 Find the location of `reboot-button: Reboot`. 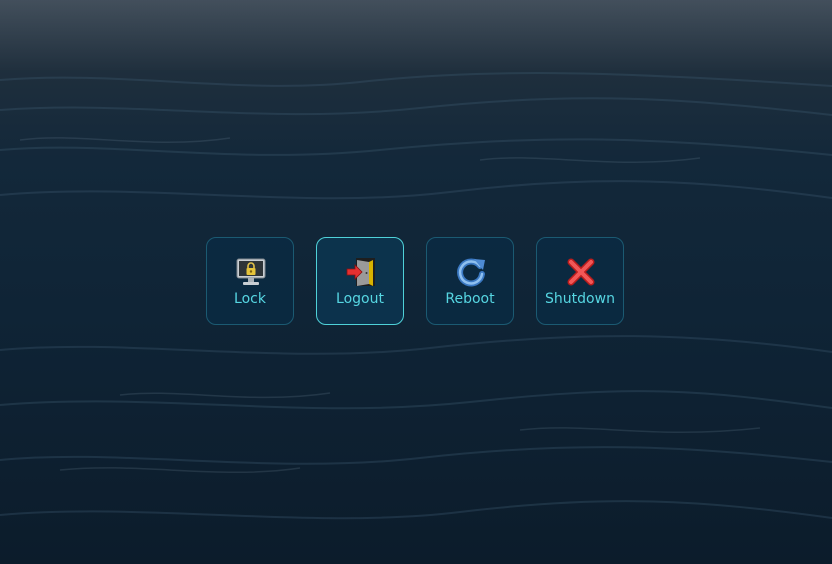

reboot-button: Reboot is located at coordinates (470, 281).